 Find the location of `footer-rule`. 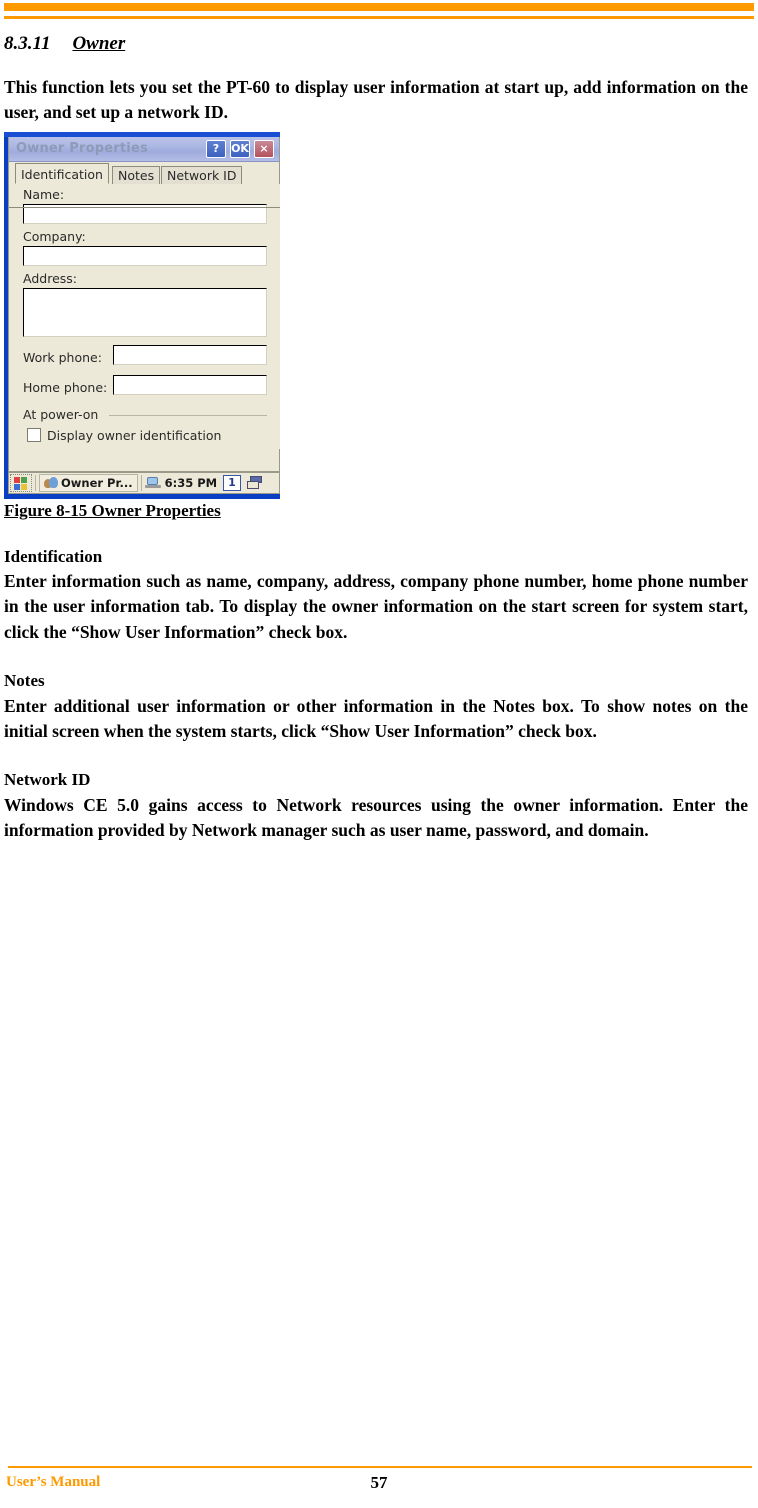

footer-rule is located at coordinates (380, 1467).